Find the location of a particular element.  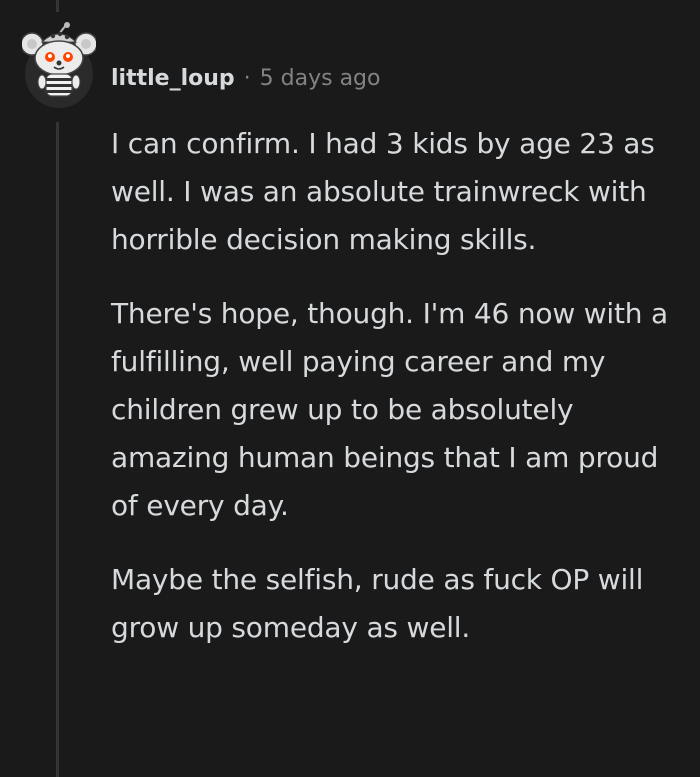

avatar is located at coordinates (59, 65).